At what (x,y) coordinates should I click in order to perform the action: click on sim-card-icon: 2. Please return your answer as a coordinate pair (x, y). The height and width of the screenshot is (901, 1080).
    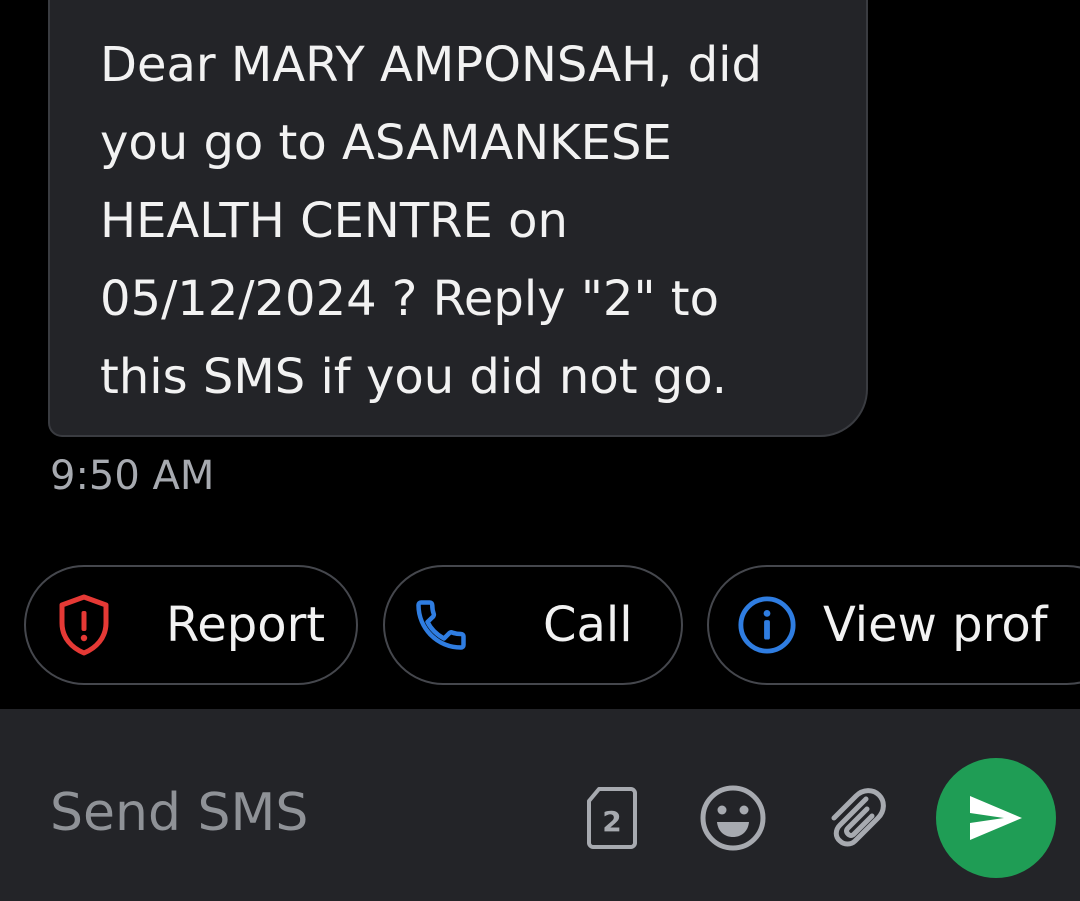
    Looking at the image, I should click on (612, 818).